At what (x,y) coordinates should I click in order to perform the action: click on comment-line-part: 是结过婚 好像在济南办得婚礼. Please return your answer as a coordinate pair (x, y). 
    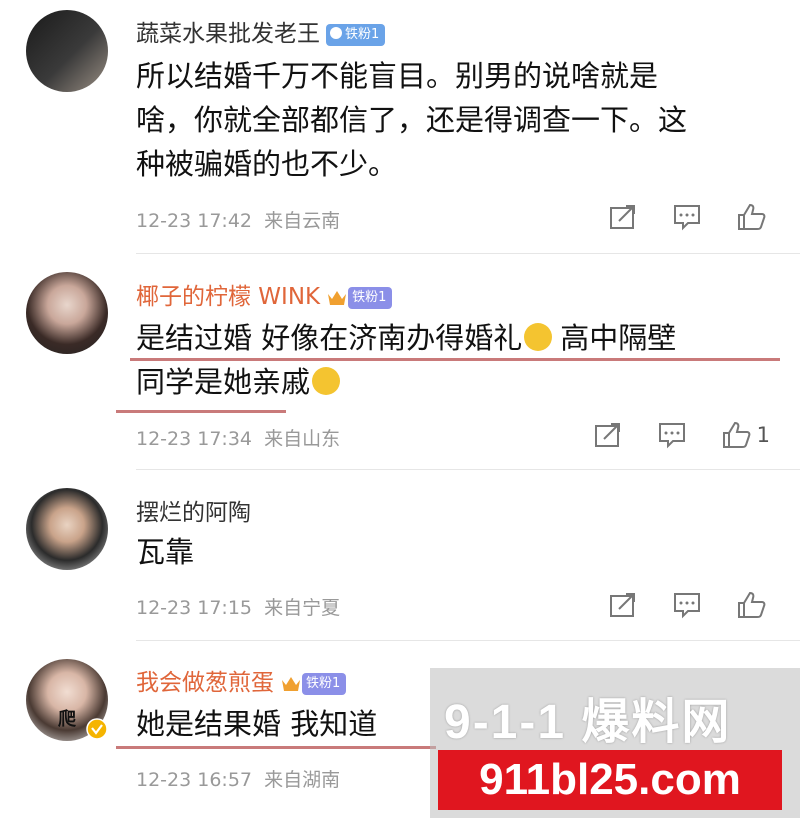
    Looking at the image, I should click on (329, 338).